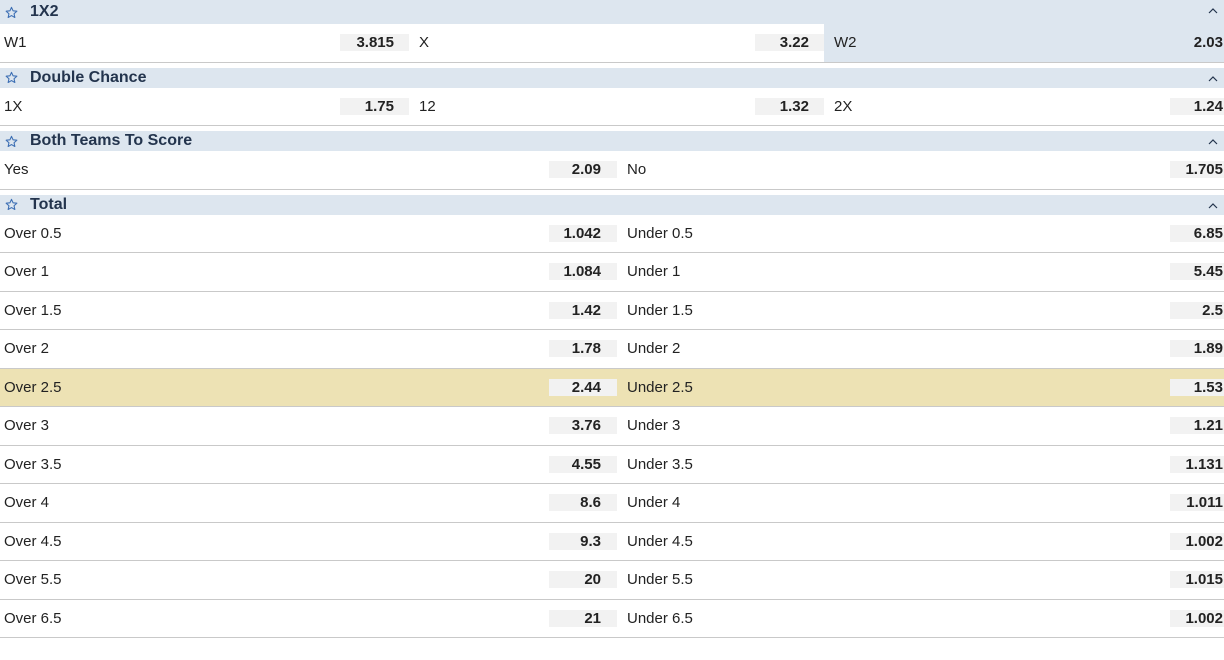 This screenshot has width=1224, height=660. Describe the element at coordinates (920, 542) in the screenshot. I see `outcome-under: Under 4.5 1.002` at that location.